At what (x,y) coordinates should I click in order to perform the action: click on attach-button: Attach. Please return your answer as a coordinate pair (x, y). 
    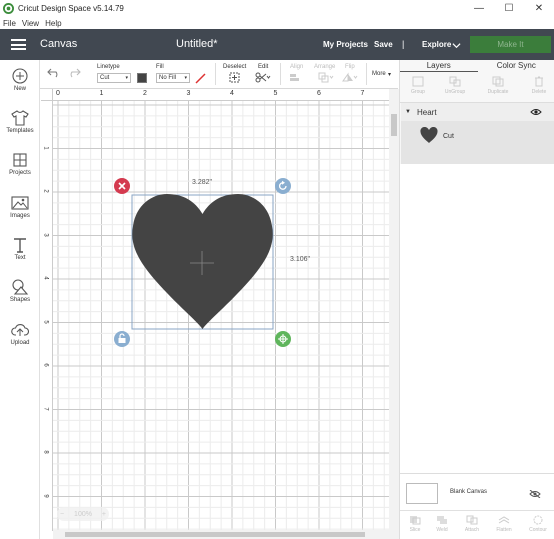
    Looking at the image, I should click on (472, 524).